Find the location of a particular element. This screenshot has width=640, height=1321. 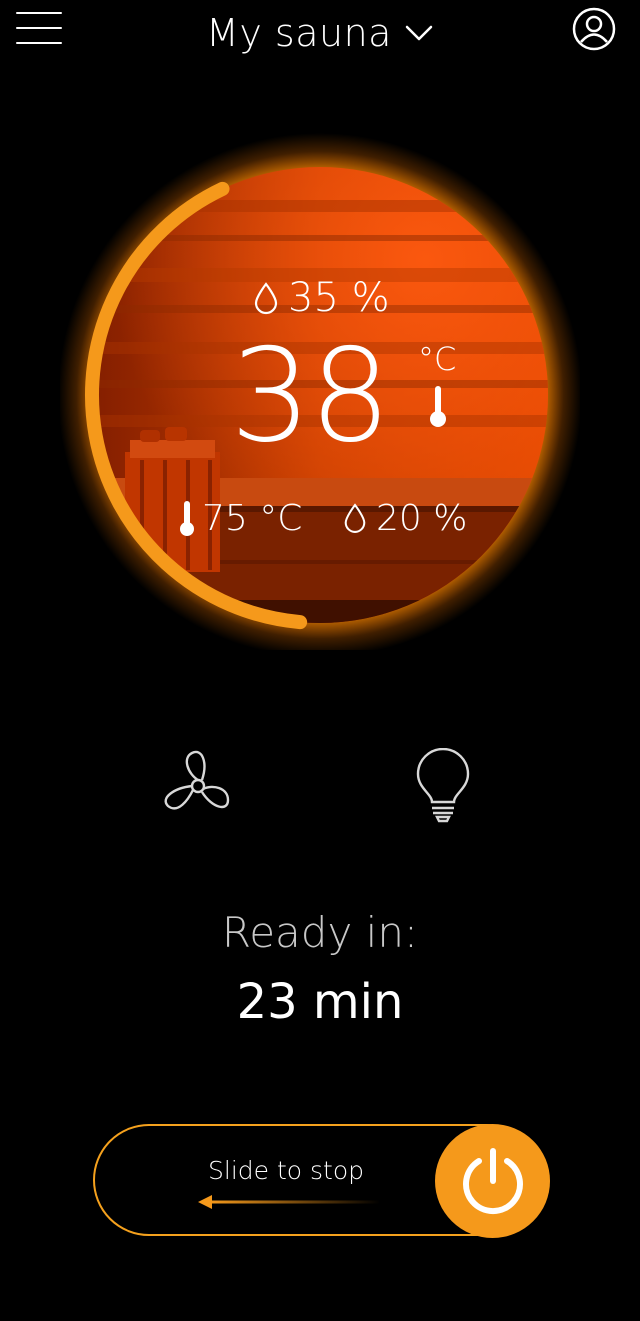

arrow-left-icon is located at coordinates (289, 1202).